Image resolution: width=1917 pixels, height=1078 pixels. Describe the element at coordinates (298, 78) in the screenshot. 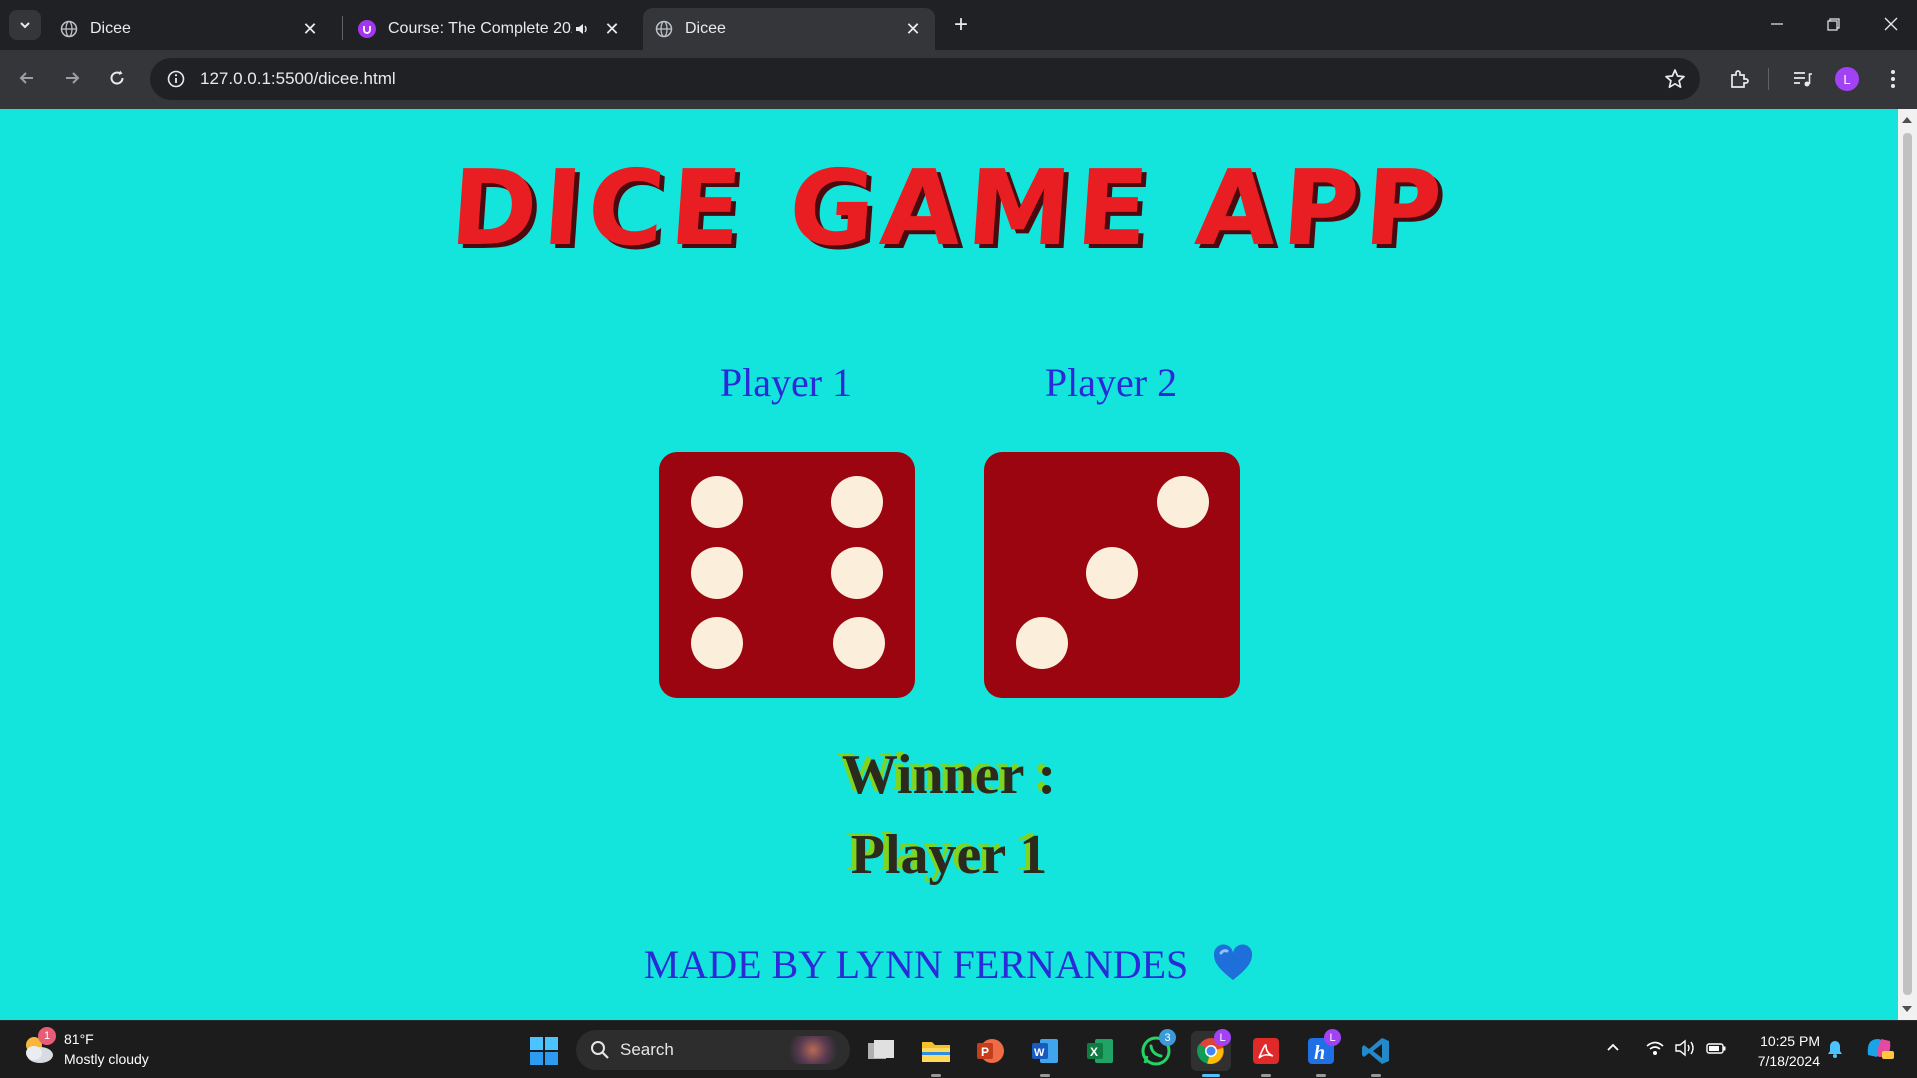

I see `url-text: 127.0.0.1:5500/dicee.html` at that location.